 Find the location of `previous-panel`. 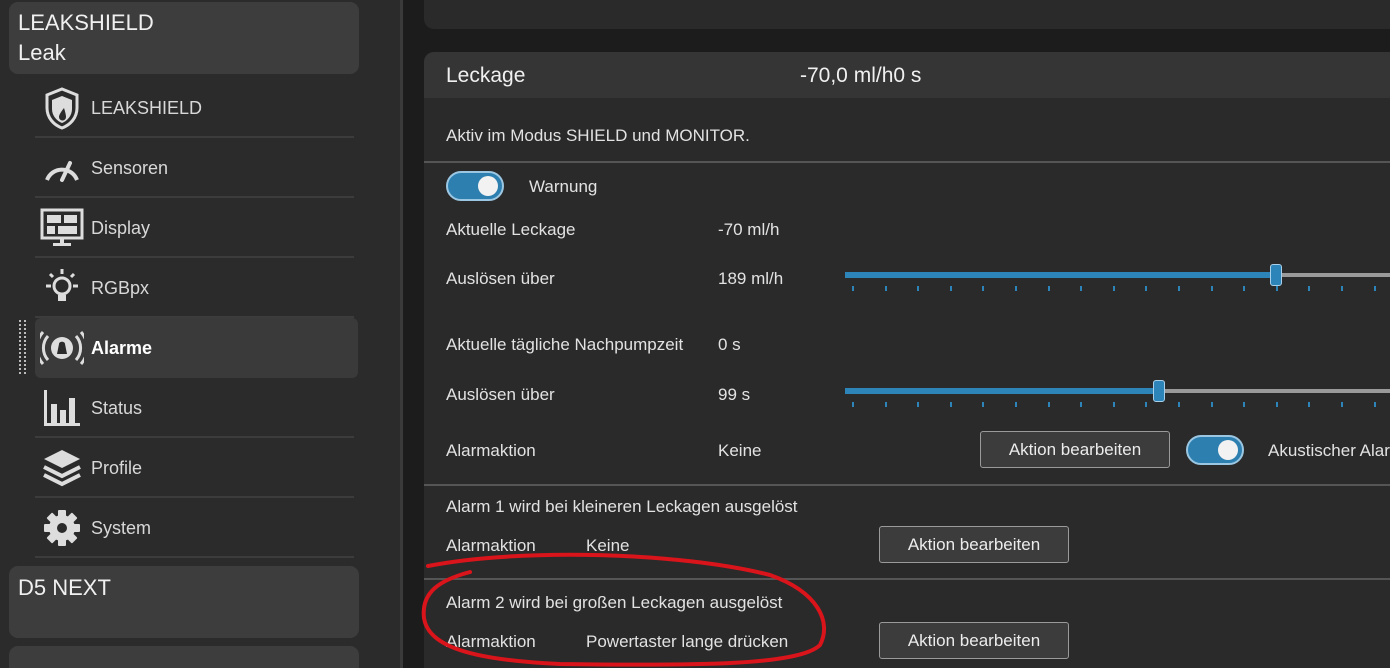

previous-panel is located at coordinates (907, 14).